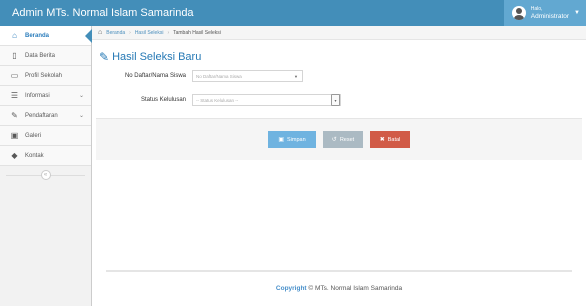 Image resolution: width=586 pixels, height=306 pixels. I want to click on sidebar-item-beranda: ⌂ Beranda, so click(46, 36).